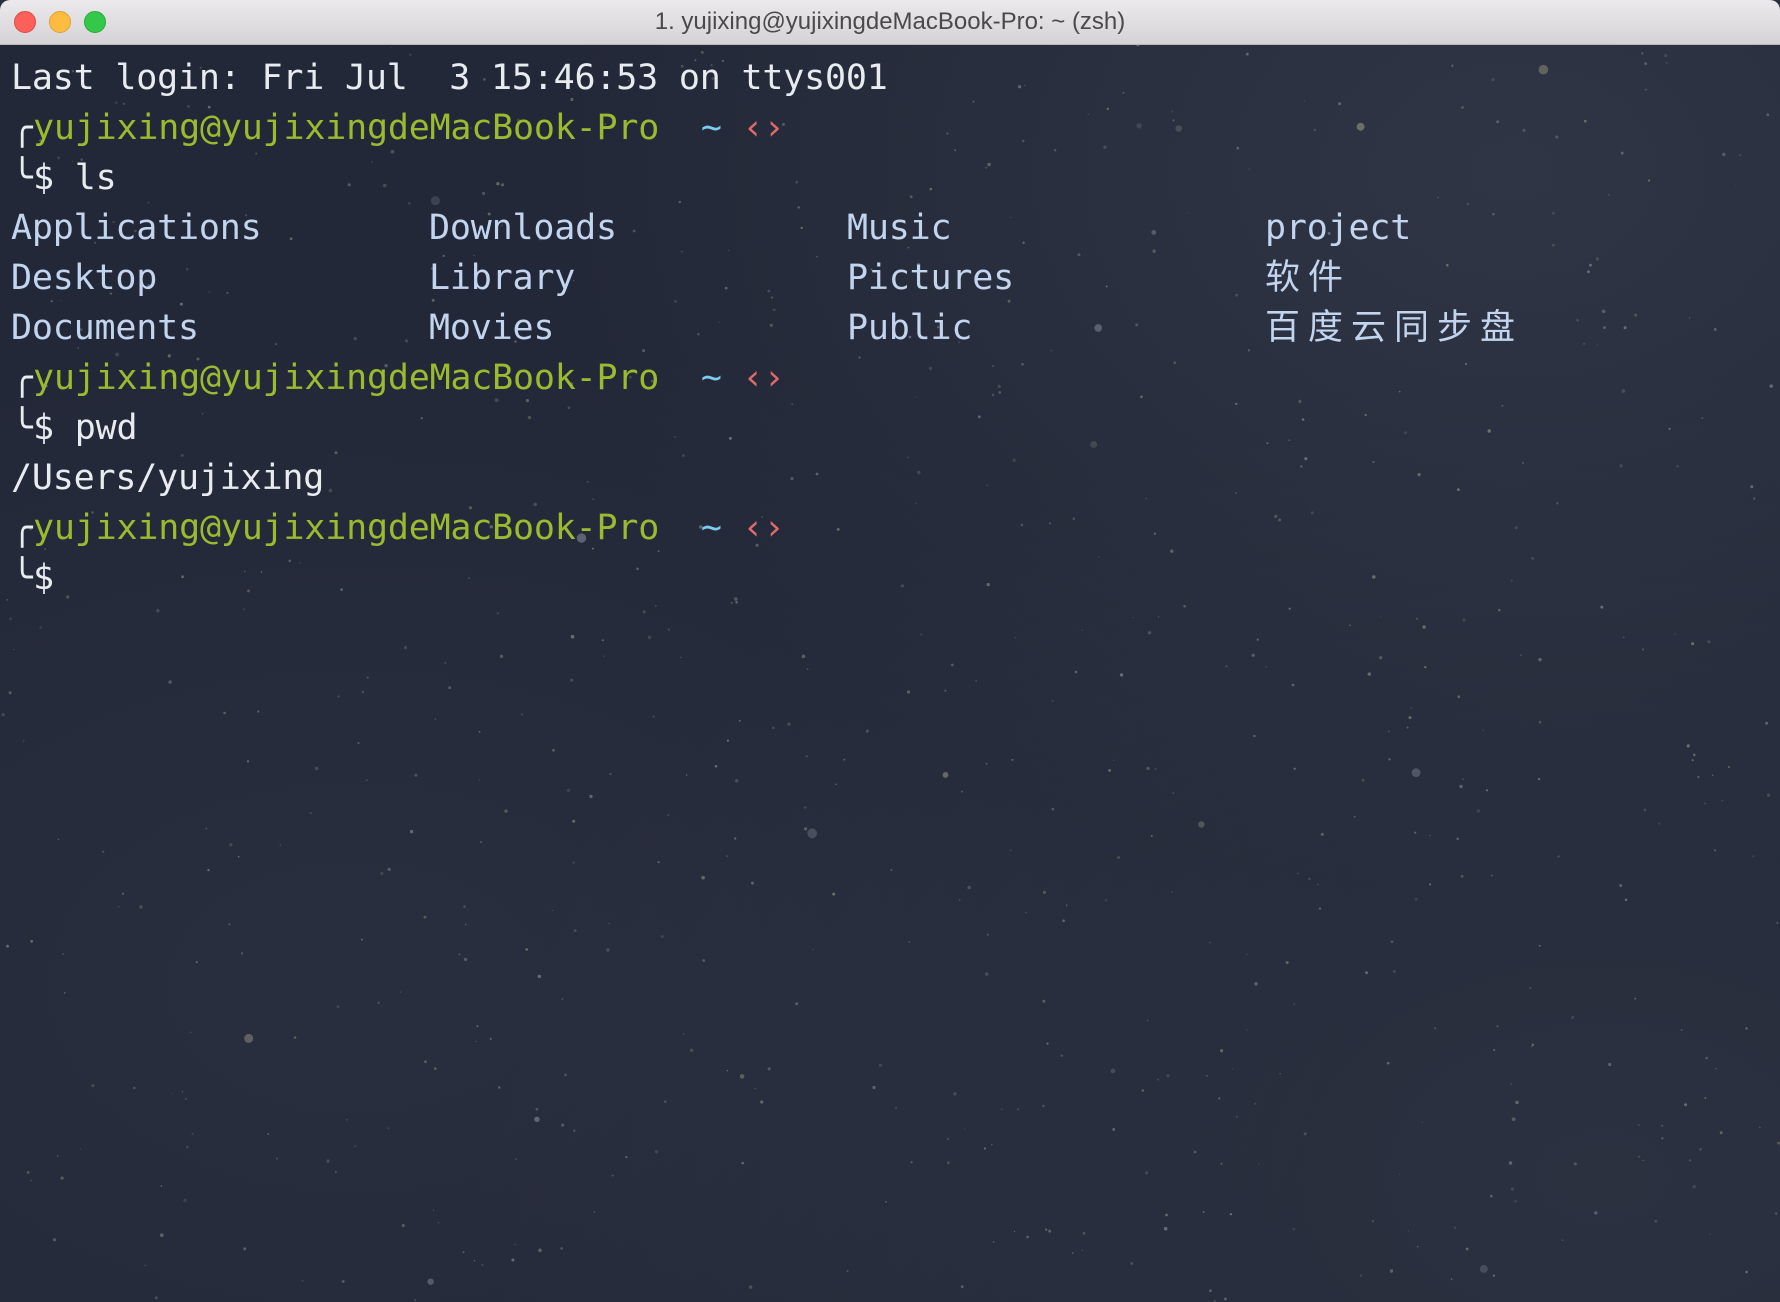 The image size is (1780, 1302). Describe the element at coordinates (84, 278) in the screenshot. I see `ls-entry: Desktop` at that location.